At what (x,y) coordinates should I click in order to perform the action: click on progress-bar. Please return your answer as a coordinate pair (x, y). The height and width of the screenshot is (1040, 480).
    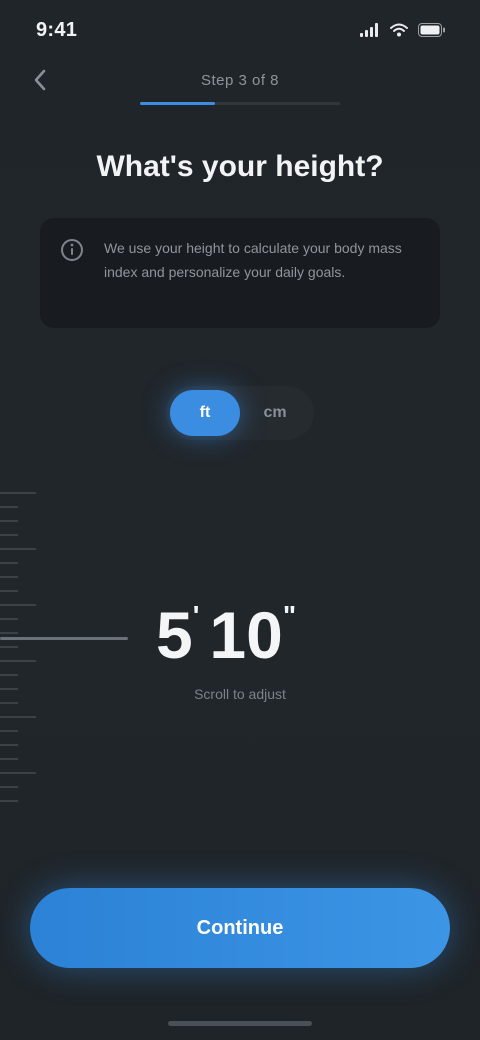
    Looking at the image, I should click on (240, 103).